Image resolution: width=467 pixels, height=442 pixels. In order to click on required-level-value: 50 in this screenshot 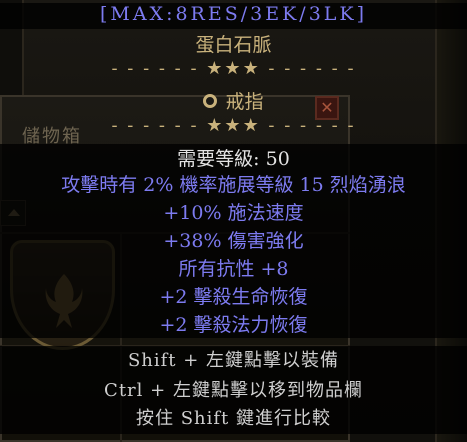, I will do `click(277, 159)`.